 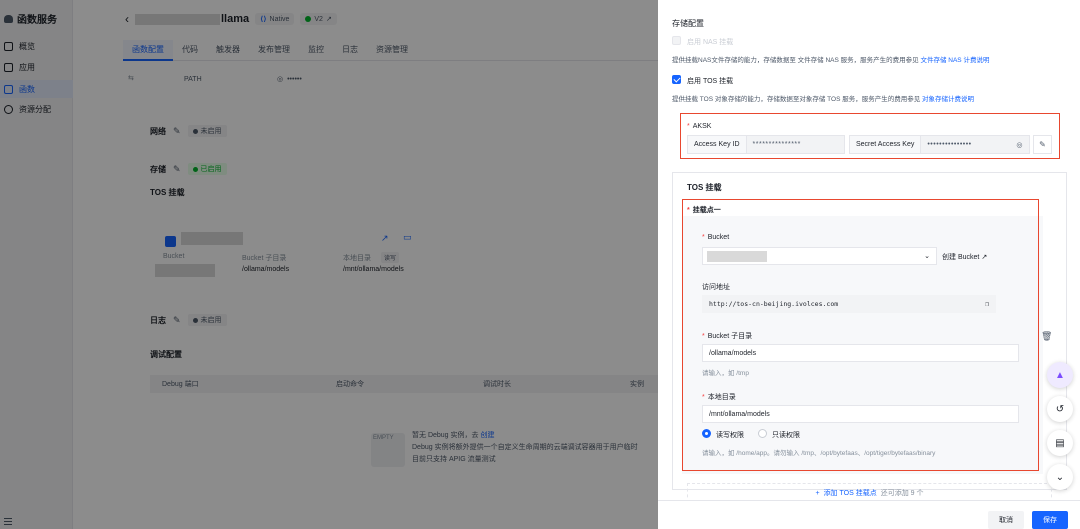 I want to click on bucket-select: ⌄, so click(x=819, y=256).